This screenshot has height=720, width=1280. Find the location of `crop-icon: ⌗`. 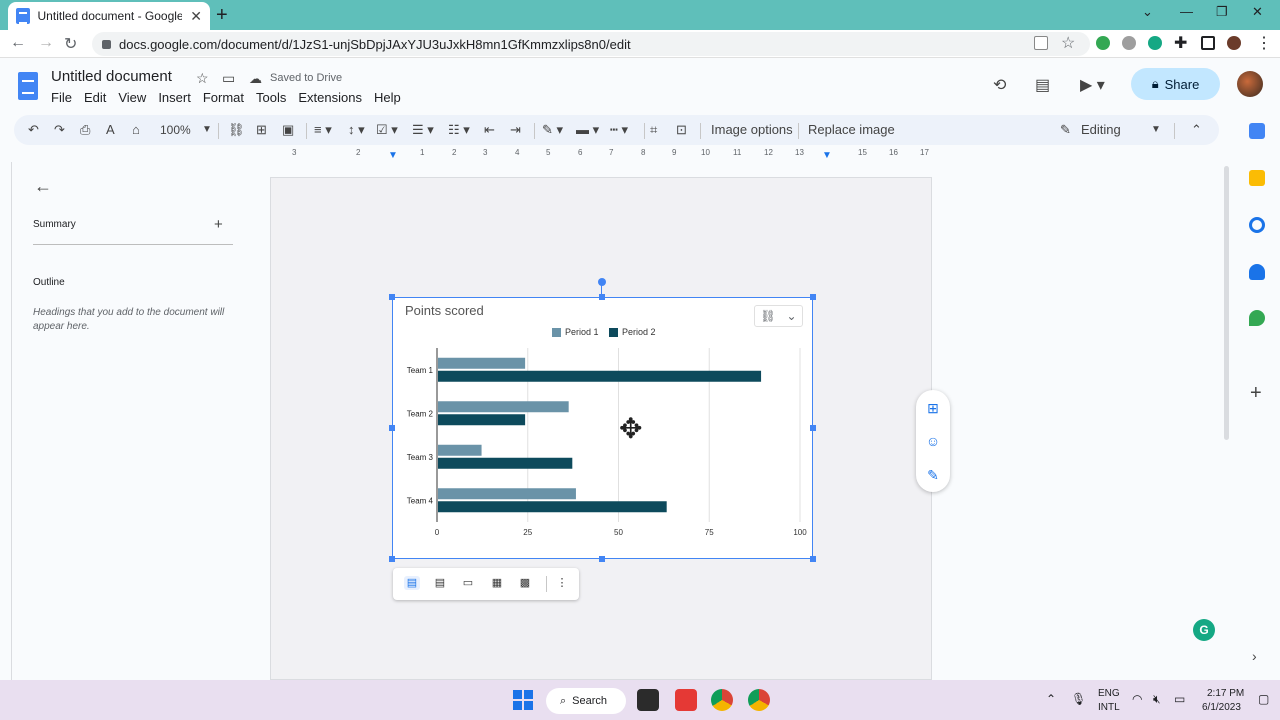

crop-icon: ⌗ is located at coordinates (653, 130).